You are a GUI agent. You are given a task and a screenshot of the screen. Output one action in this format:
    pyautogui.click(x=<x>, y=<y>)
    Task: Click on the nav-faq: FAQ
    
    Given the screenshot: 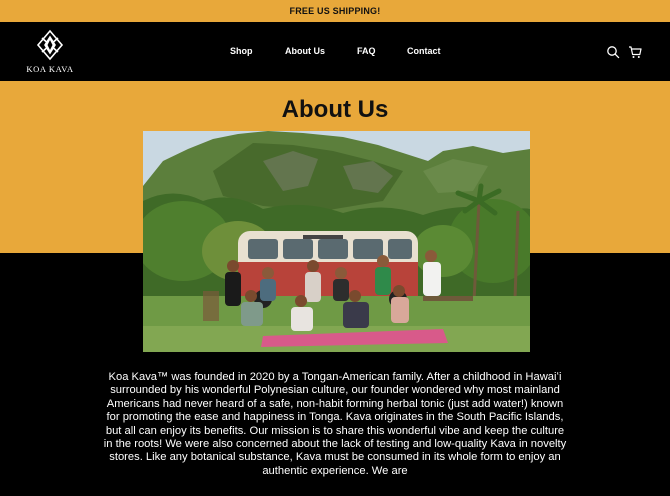 What is the action you would take?
    pyautogui.click(x=366, y=51)
    